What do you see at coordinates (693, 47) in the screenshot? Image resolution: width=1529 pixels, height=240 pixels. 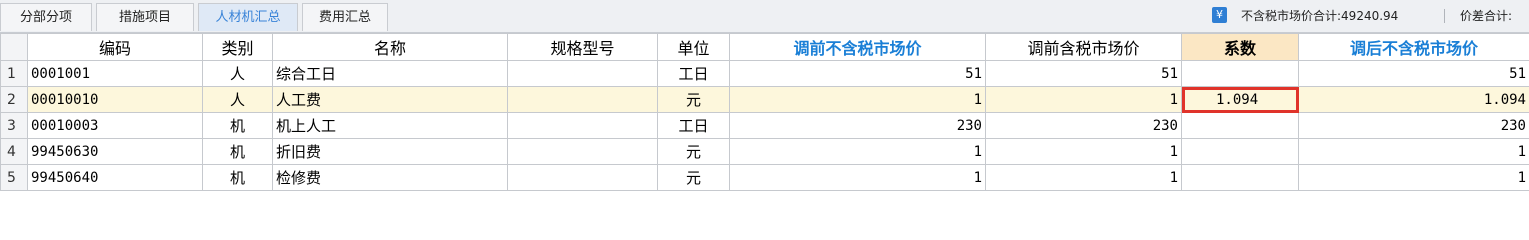 I see `col-header-unit: 单位` at bounding box center [693, 47].